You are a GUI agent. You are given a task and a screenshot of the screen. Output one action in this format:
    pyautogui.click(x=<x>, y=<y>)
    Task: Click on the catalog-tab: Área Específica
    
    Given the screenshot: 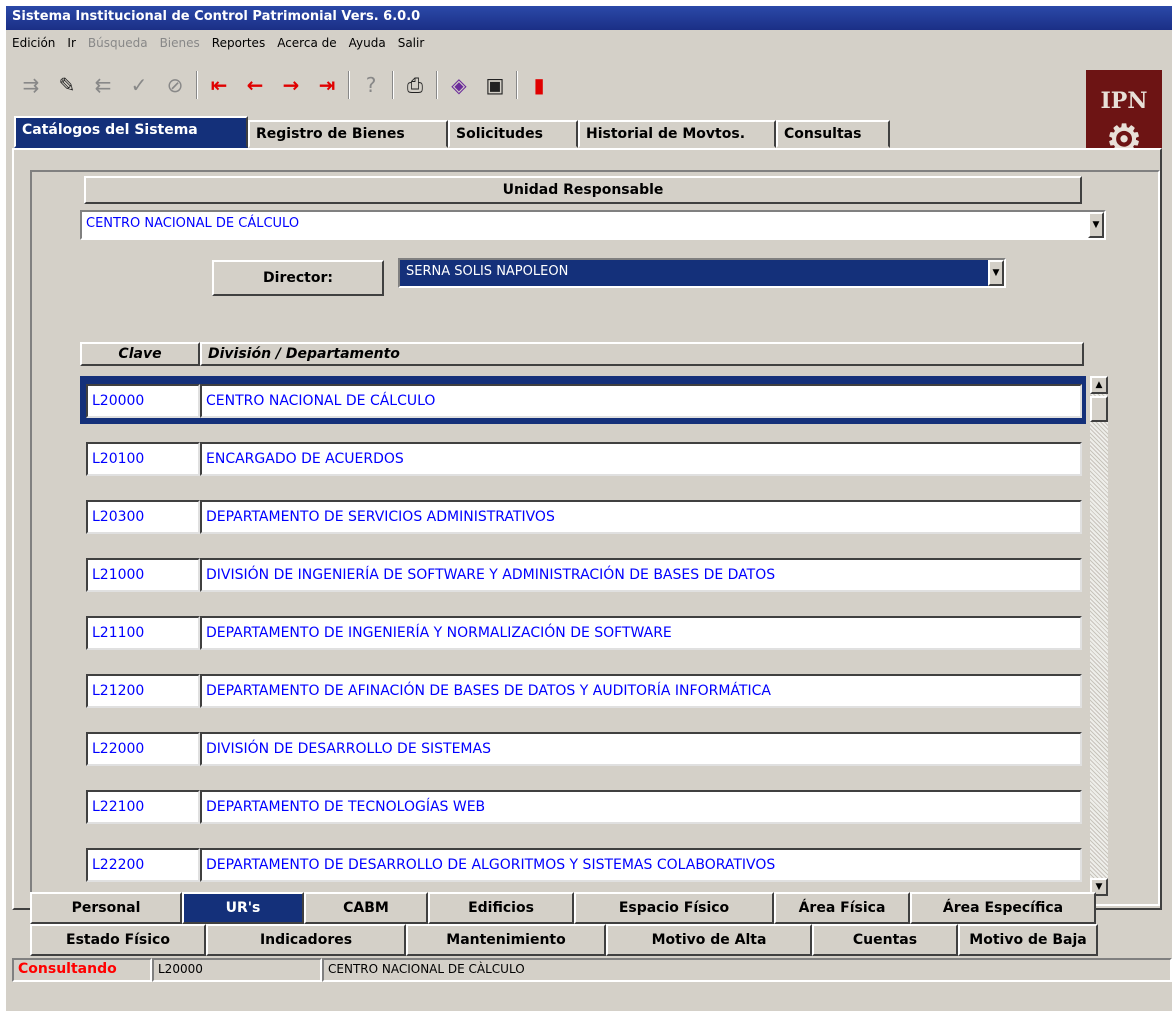 What is the action you would take?
    pyautogui.click(x=1003, y=908)
    